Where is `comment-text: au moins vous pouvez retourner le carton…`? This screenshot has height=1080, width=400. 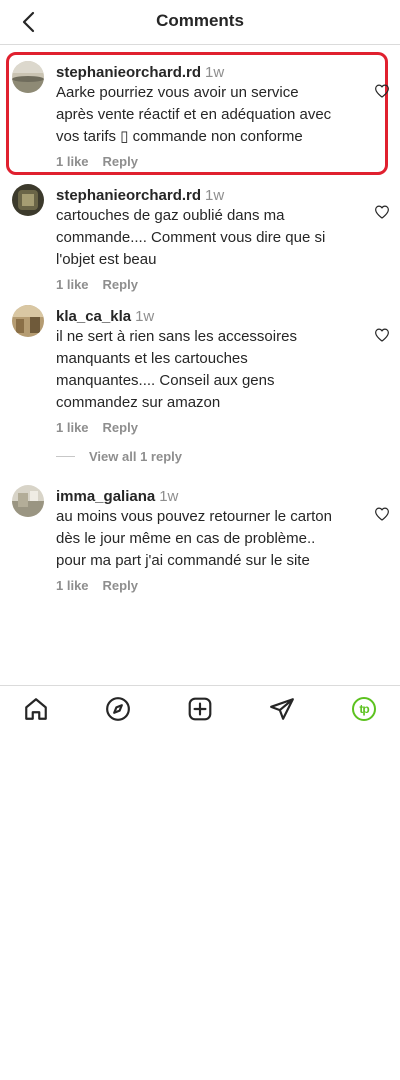
comment-text: au moins vous pouvez retourner le carton… is located at coordinates (194, 538).